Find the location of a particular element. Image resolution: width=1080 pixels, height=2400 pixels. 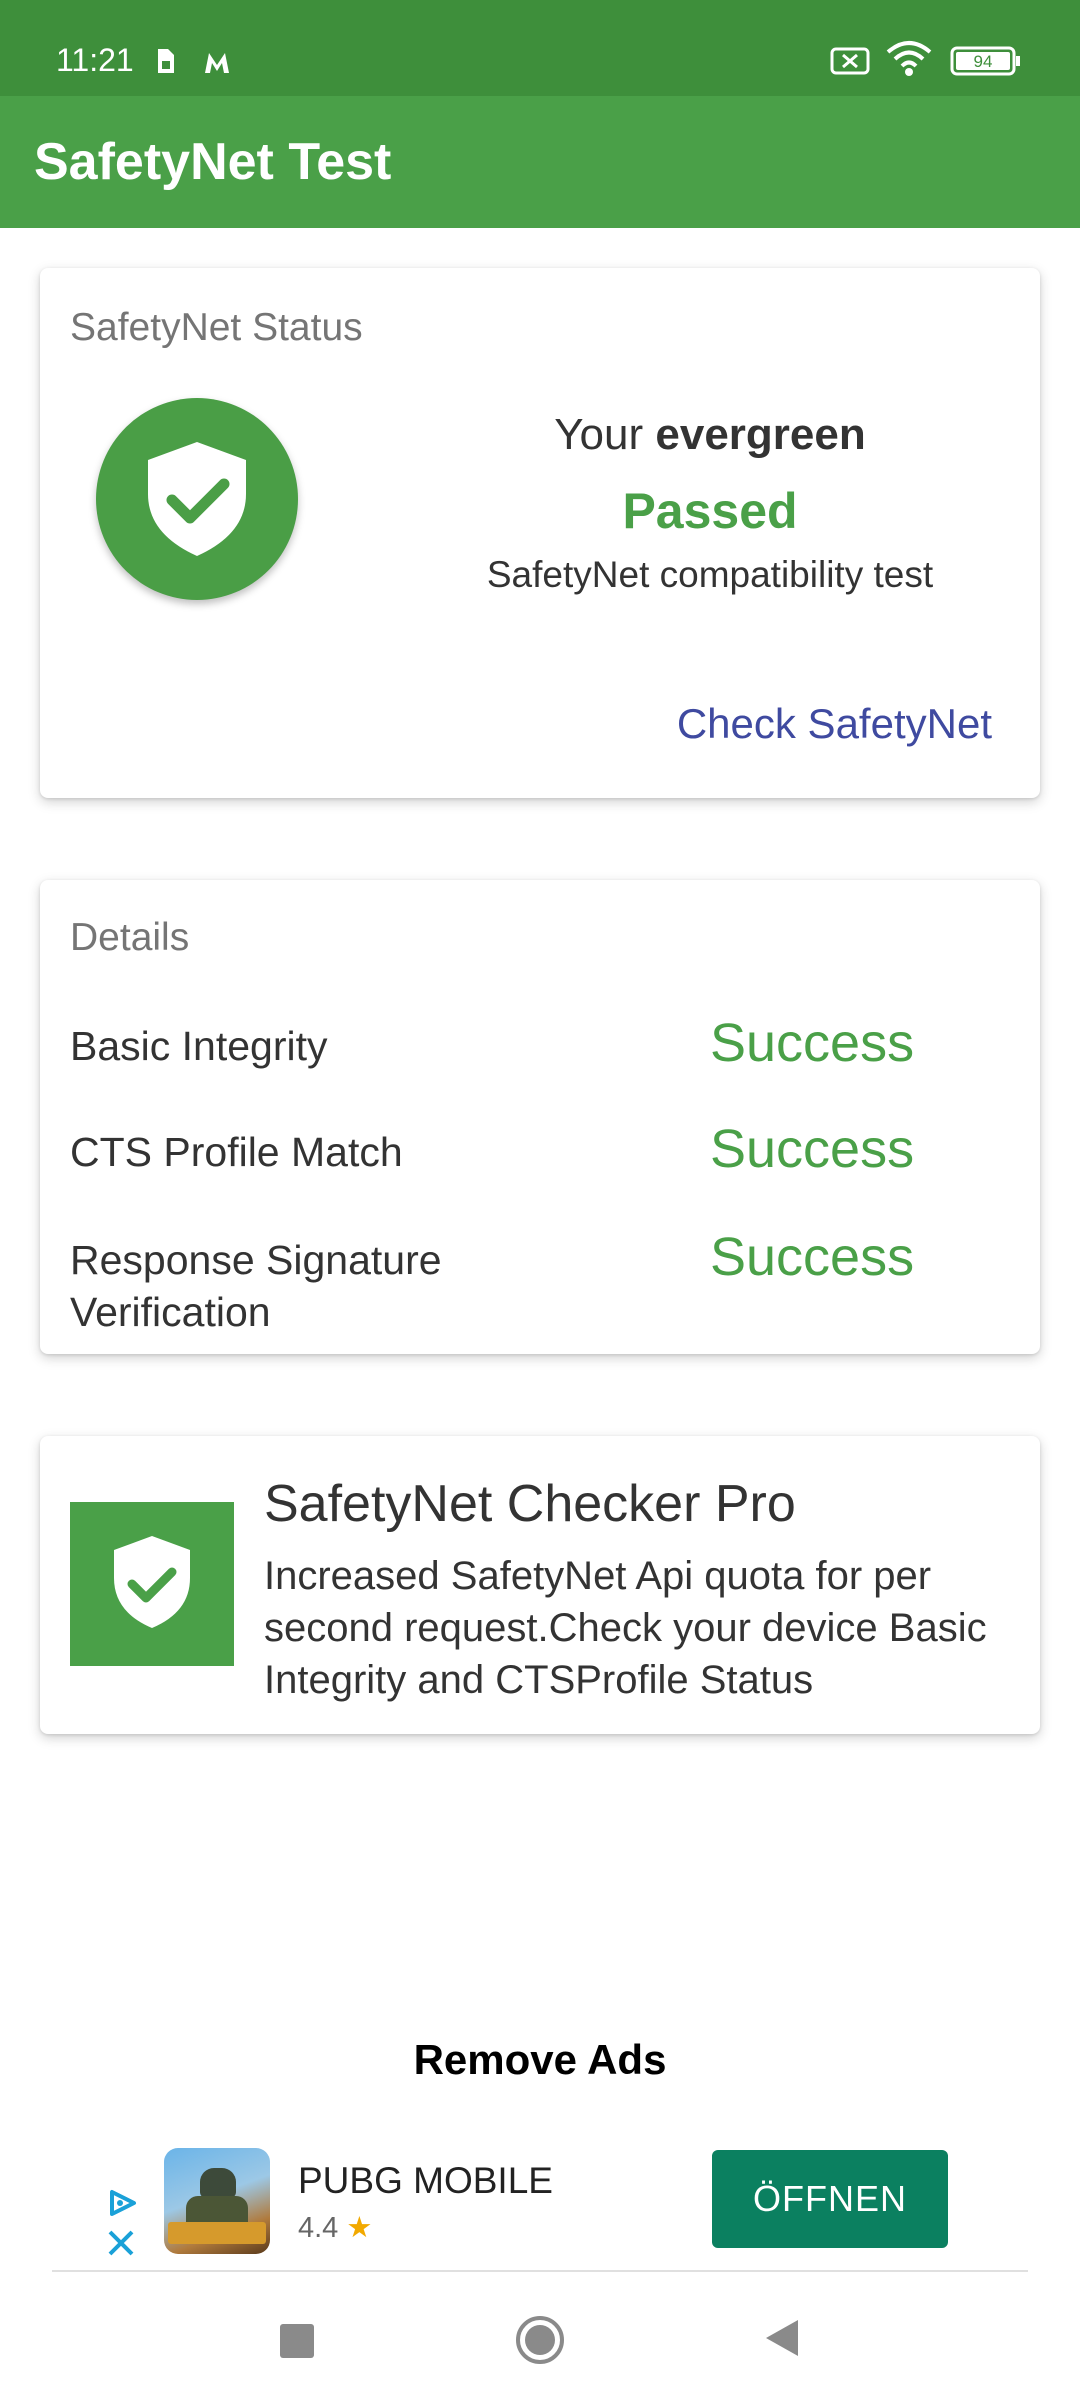

status-subtitle: SafetyNet compatibility test is located at coordinates (710, 574).